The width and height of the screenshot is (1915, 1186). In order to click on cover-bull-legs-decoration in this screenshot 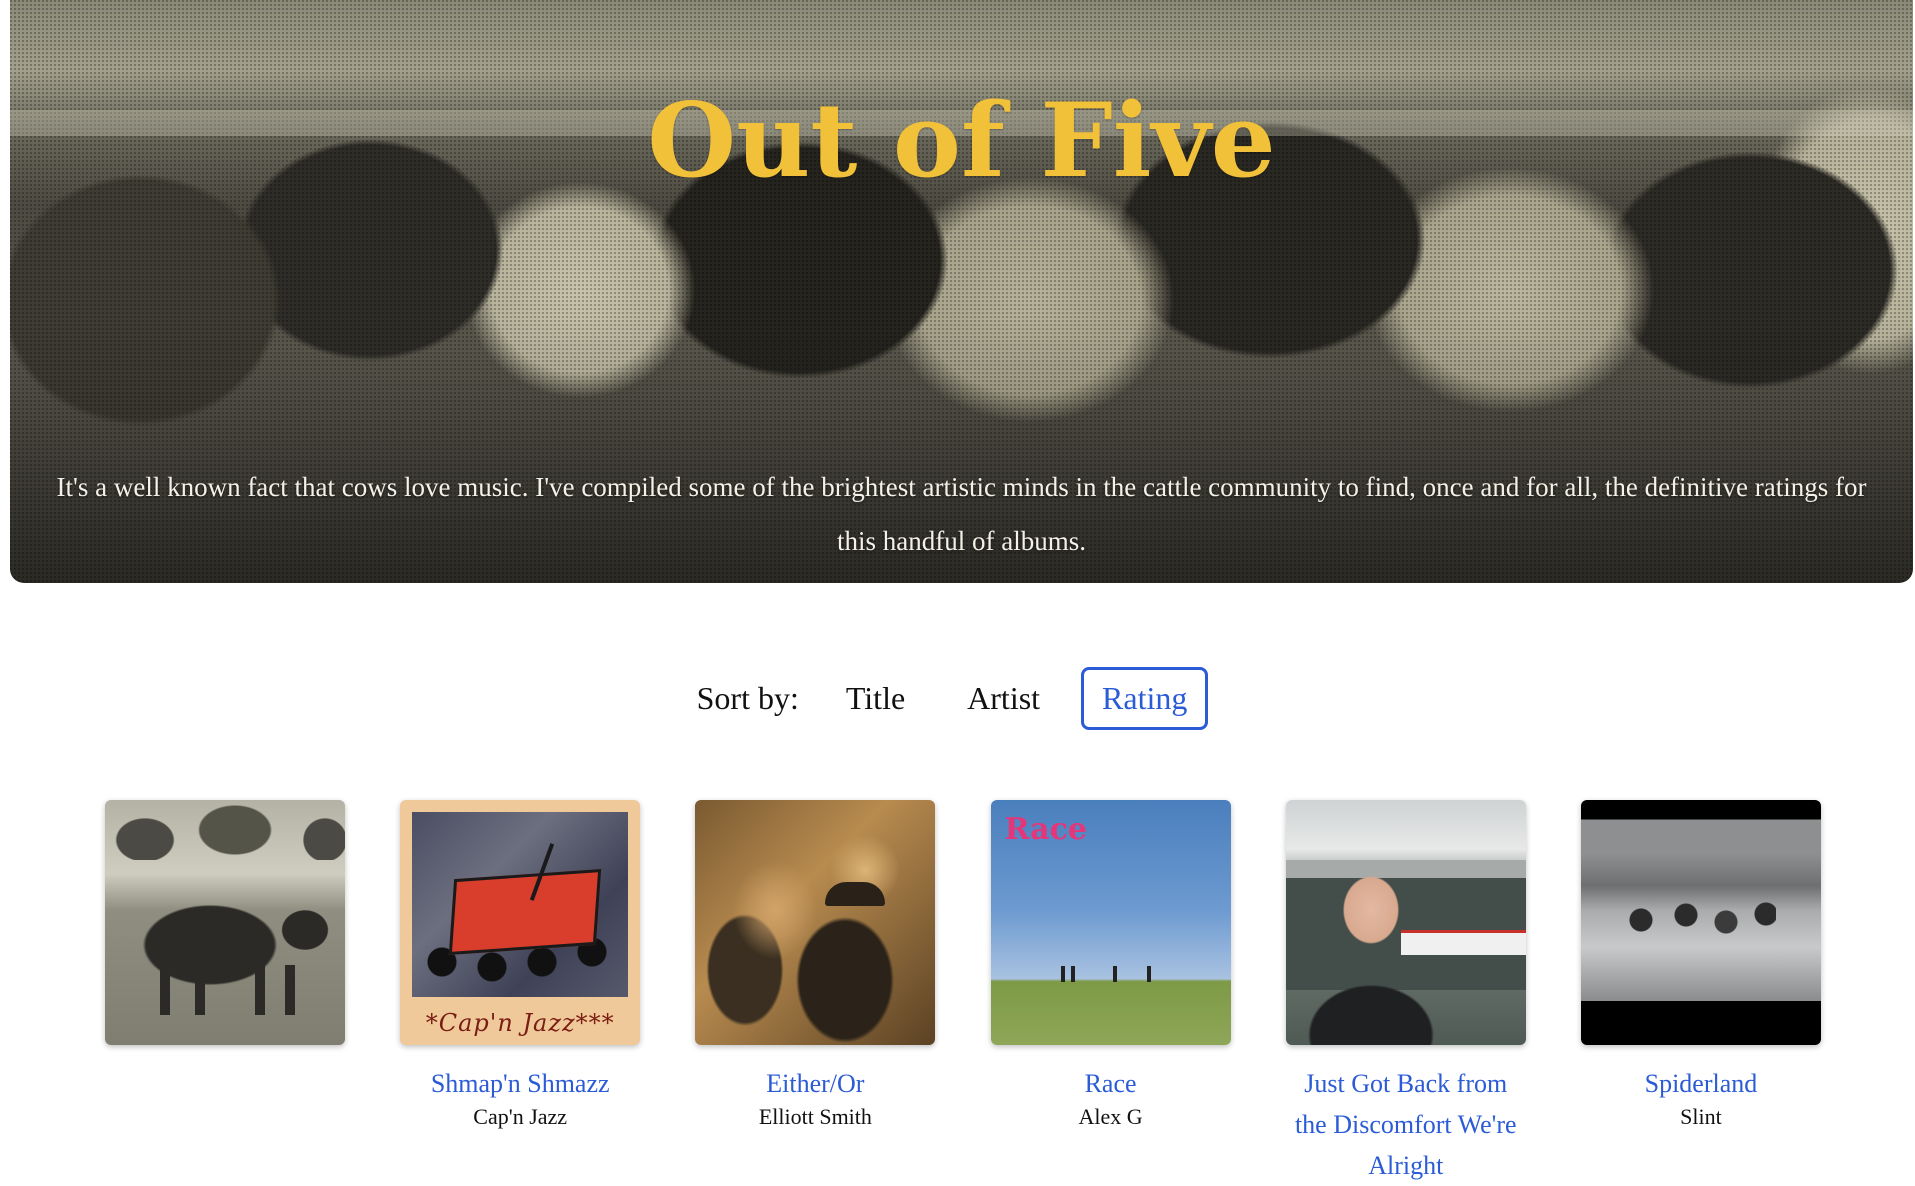, I will do `click(230, 990)`.